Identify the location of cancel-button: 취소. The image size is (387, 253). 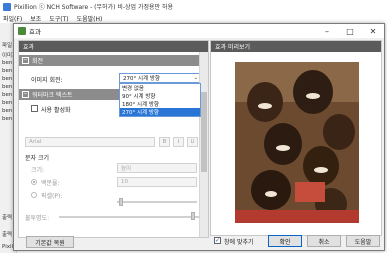
(324, 241).